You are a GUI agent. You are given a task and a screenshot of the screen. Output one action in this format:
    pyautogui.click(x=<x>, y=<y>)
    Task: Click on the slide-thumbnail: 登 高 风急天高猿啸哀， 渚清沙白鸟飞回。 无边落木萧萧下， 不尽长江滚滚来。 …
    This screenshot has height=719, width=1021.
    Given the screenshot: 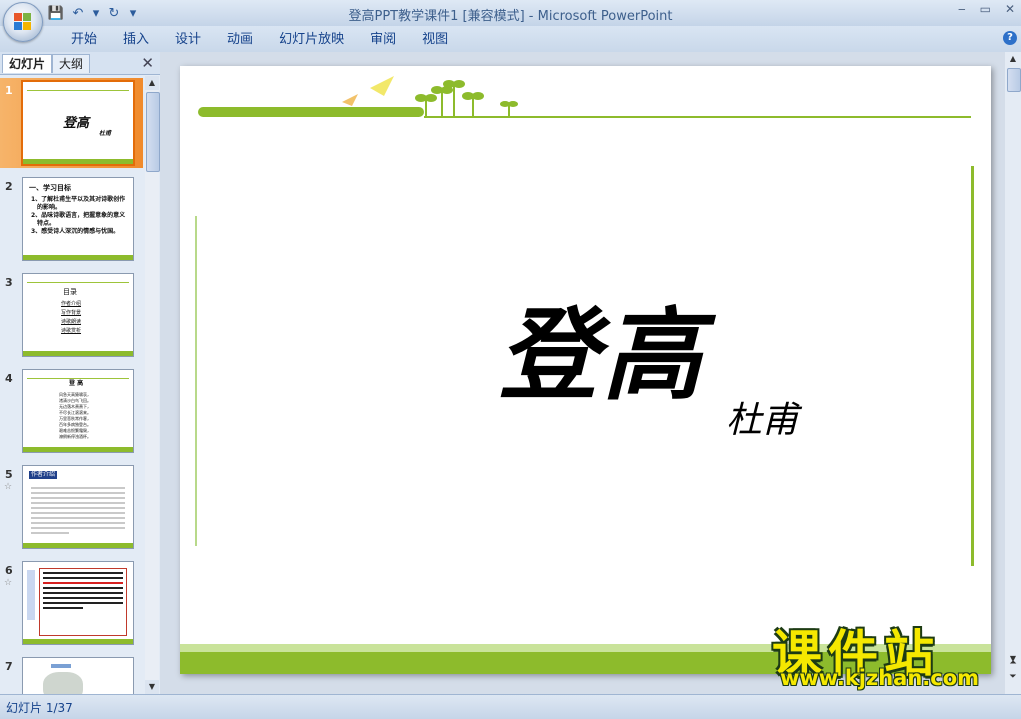 What is the action you would take?
    pyautogui.click(x=78, y=411)
    